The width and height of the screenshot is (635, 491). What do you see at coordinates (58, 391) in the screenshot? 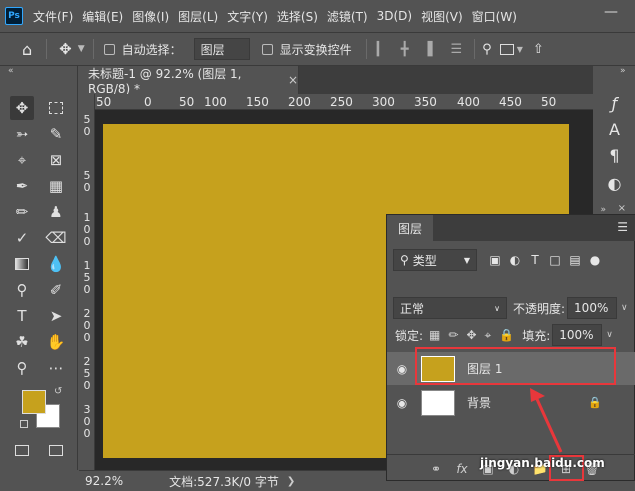
I see `swap-colors-icon: ↺` at bounding box center [58, 391].